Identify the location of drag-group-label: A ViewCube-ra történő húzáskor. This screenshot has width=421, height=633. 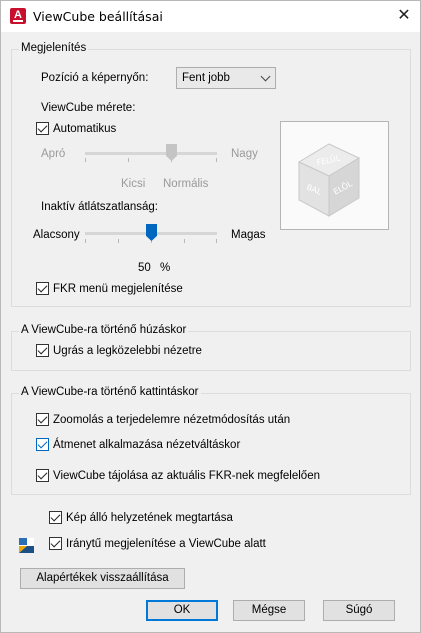
(104, 330).